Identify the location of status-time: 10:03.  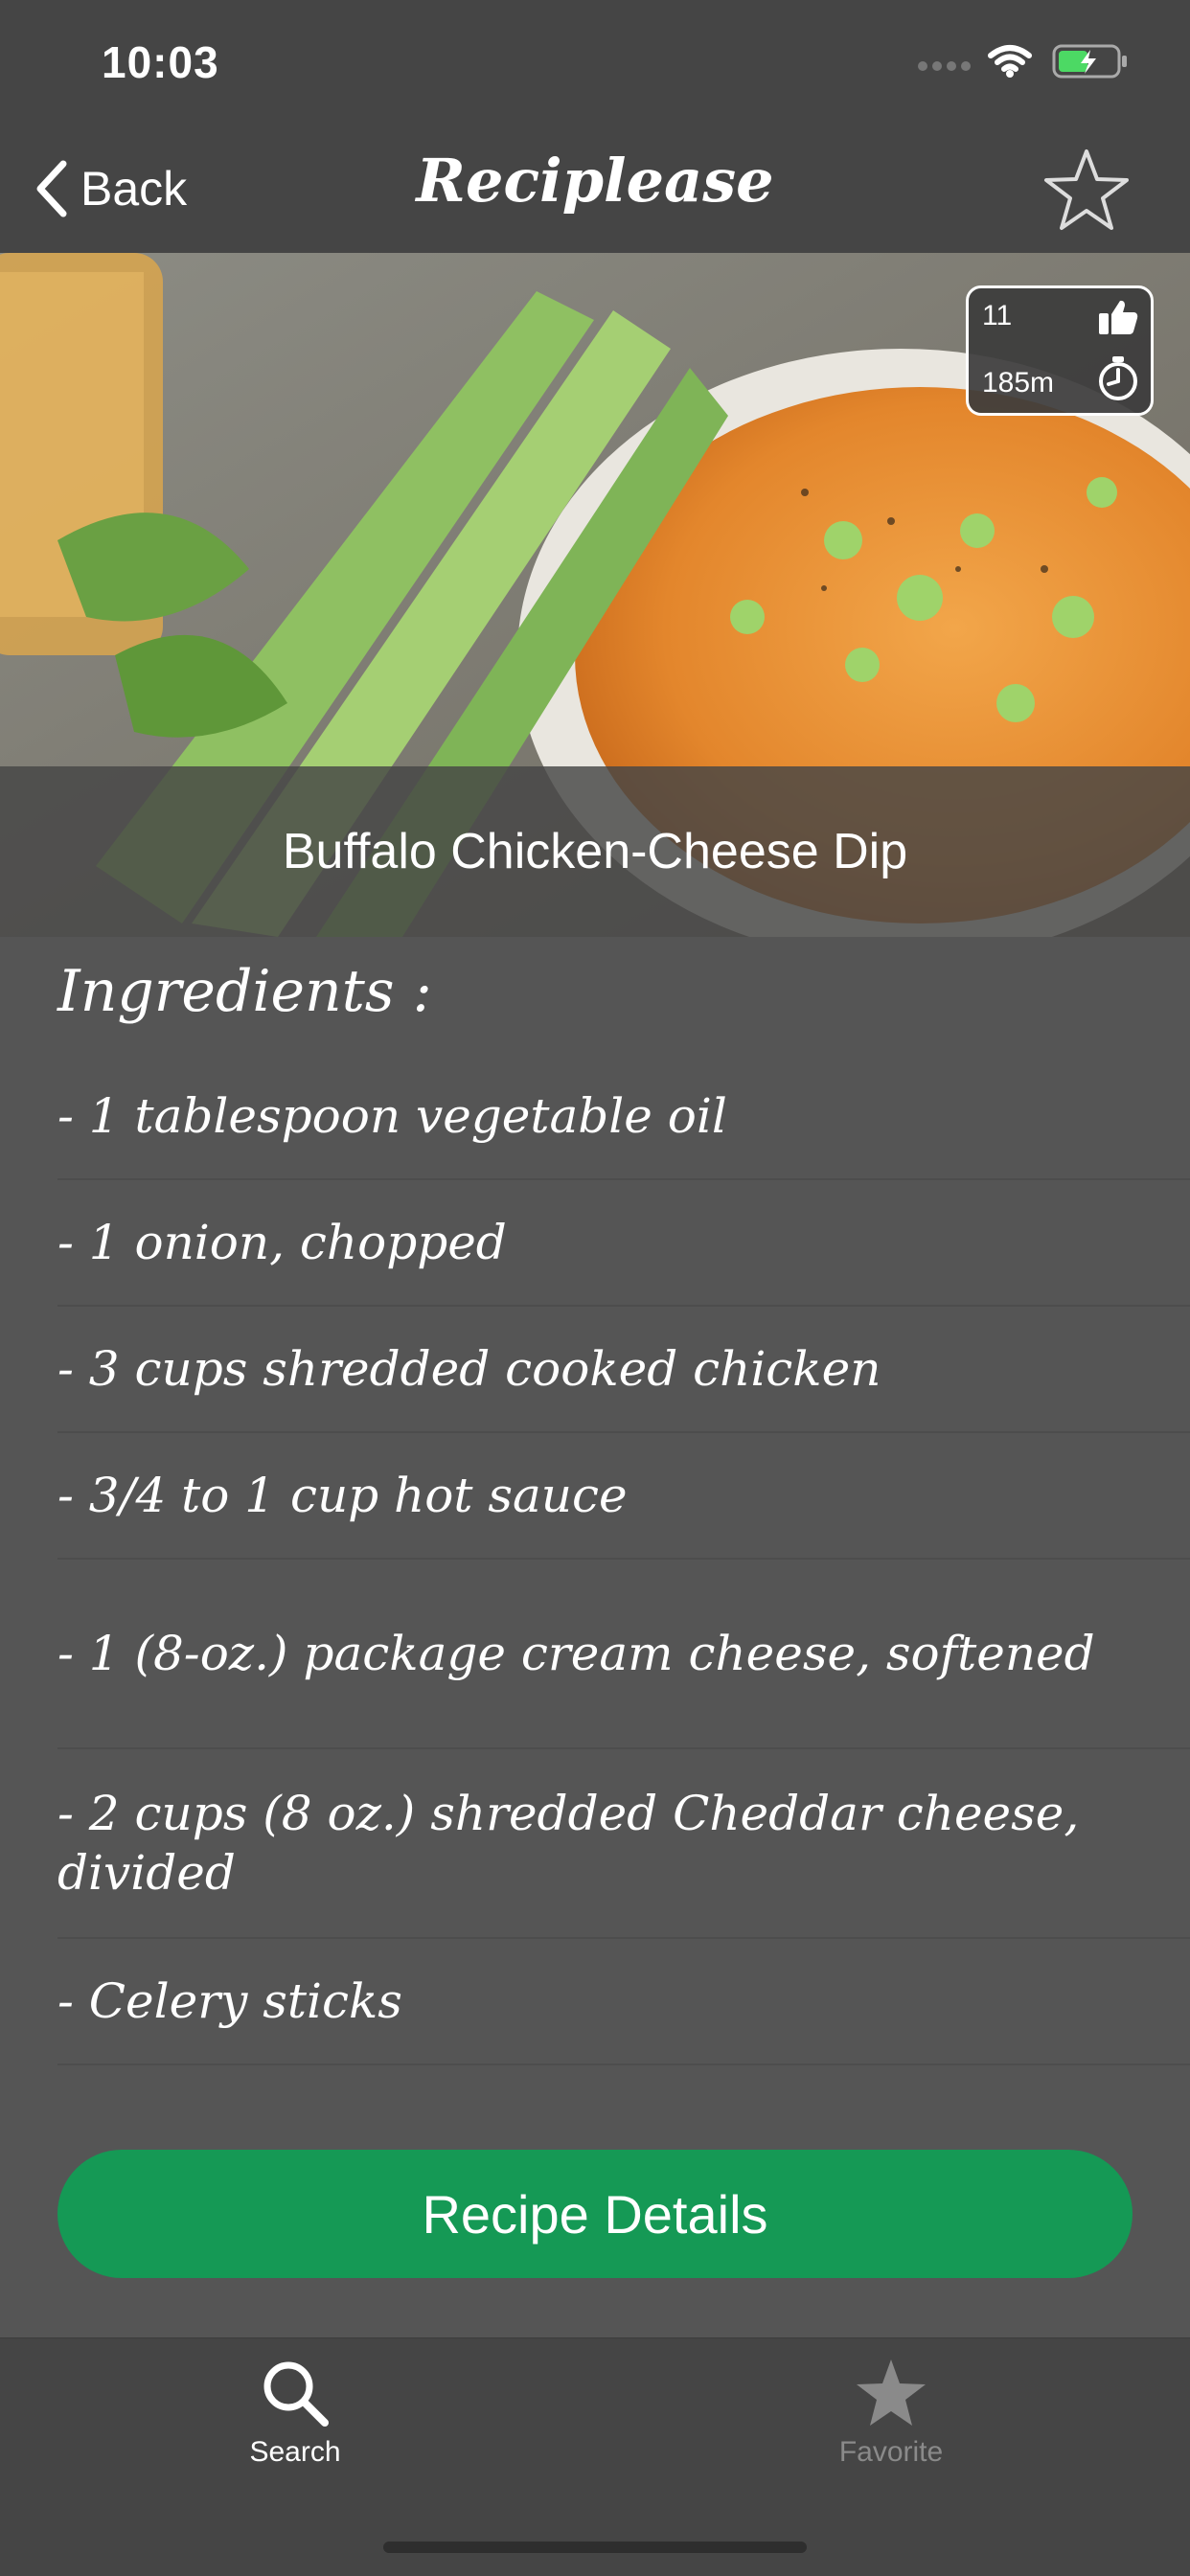
(160, 62).